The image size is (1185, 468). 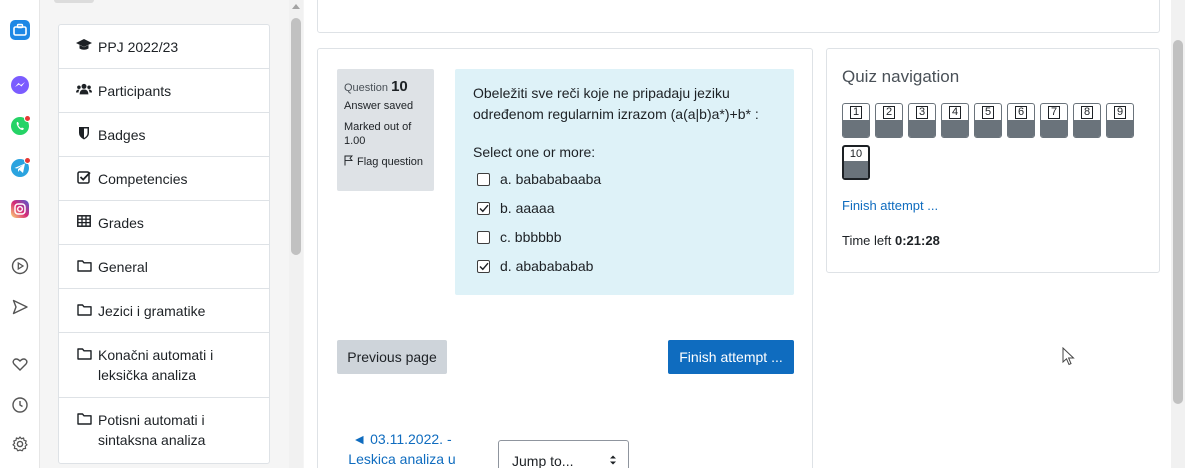 I want to click on messenger-icon, so click(x=20, y=85).